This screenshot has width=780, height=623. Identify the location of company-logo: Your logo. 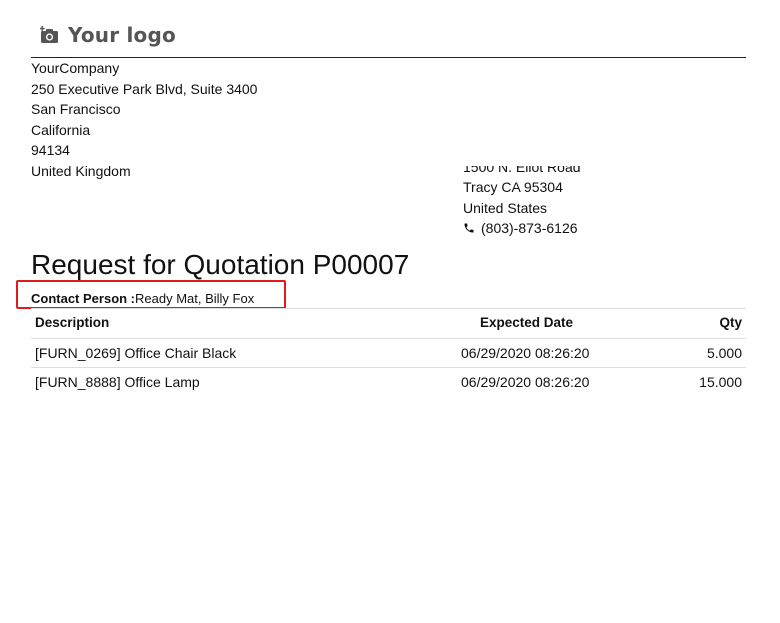
(108, 35).